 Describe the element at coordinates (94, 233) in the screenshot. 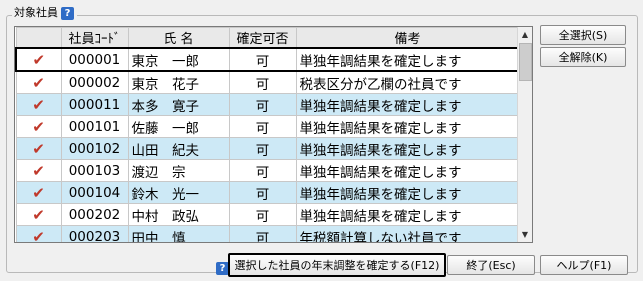

I see `employee-code: 000203` at that location.